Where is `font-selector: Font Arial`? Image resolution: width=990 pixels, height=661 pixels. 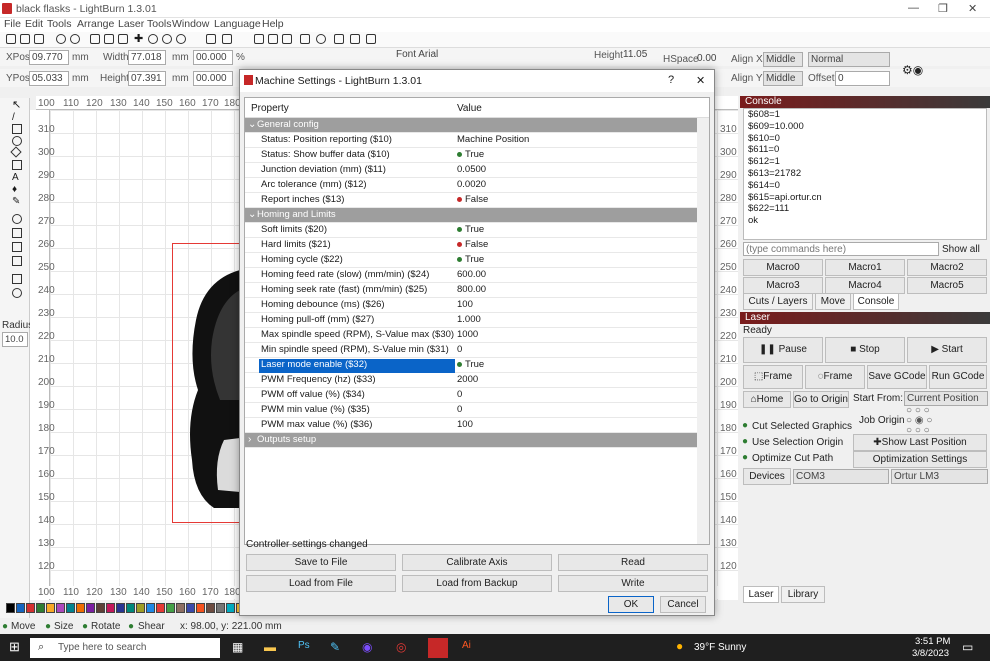
font-selector: Font Arial is located at coordinates (489, 55).